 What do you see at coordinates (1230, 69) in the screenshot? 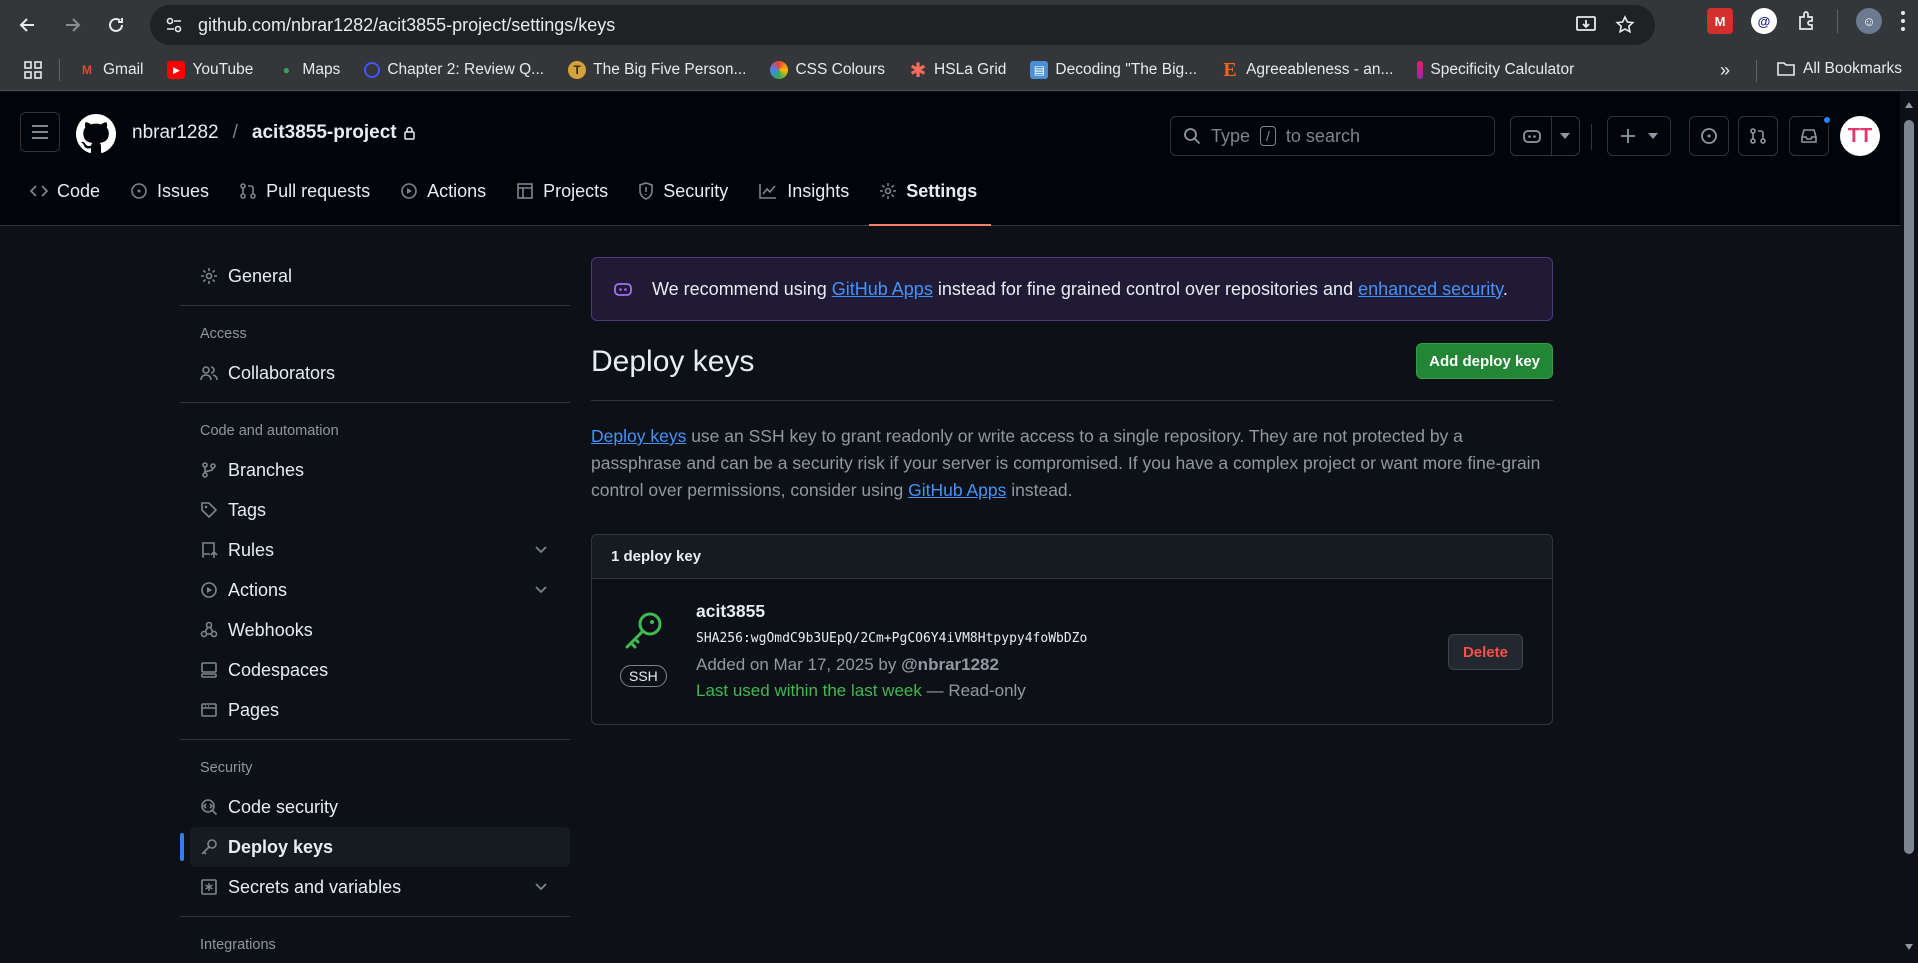
I see `etsy-e-icon: E` at bounding box center [1230, 69].